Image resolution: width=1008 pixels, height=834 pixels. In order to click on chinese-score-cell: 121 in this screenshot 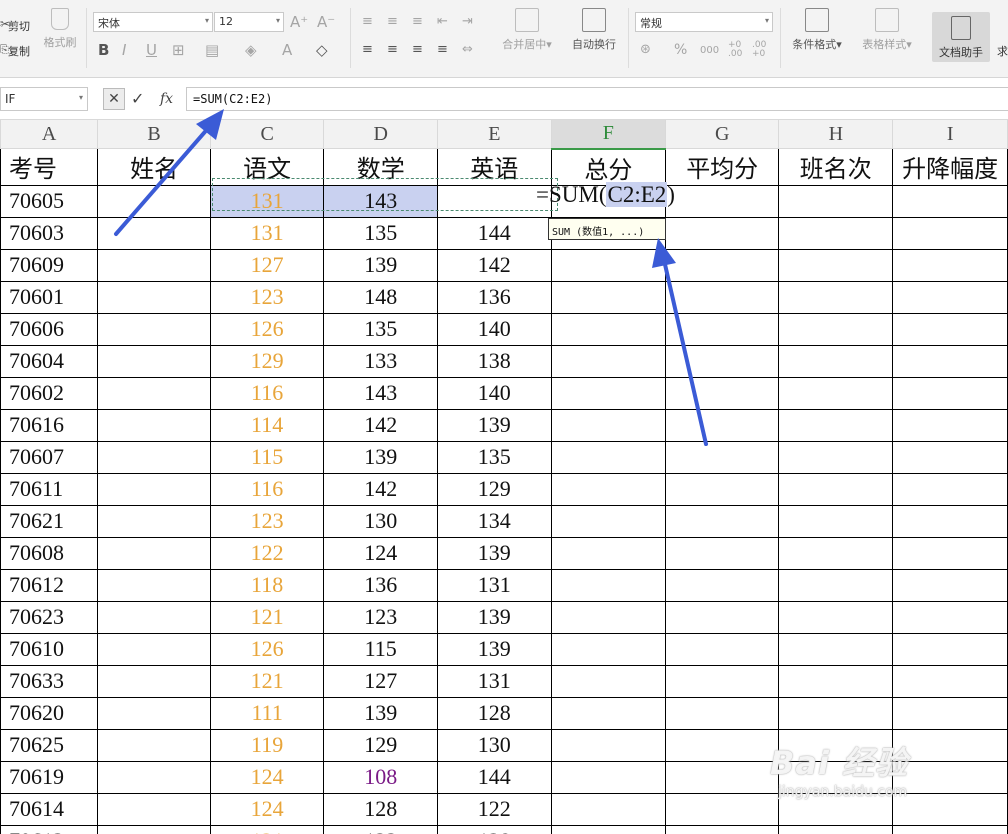, I will do `click(267, 681)`.